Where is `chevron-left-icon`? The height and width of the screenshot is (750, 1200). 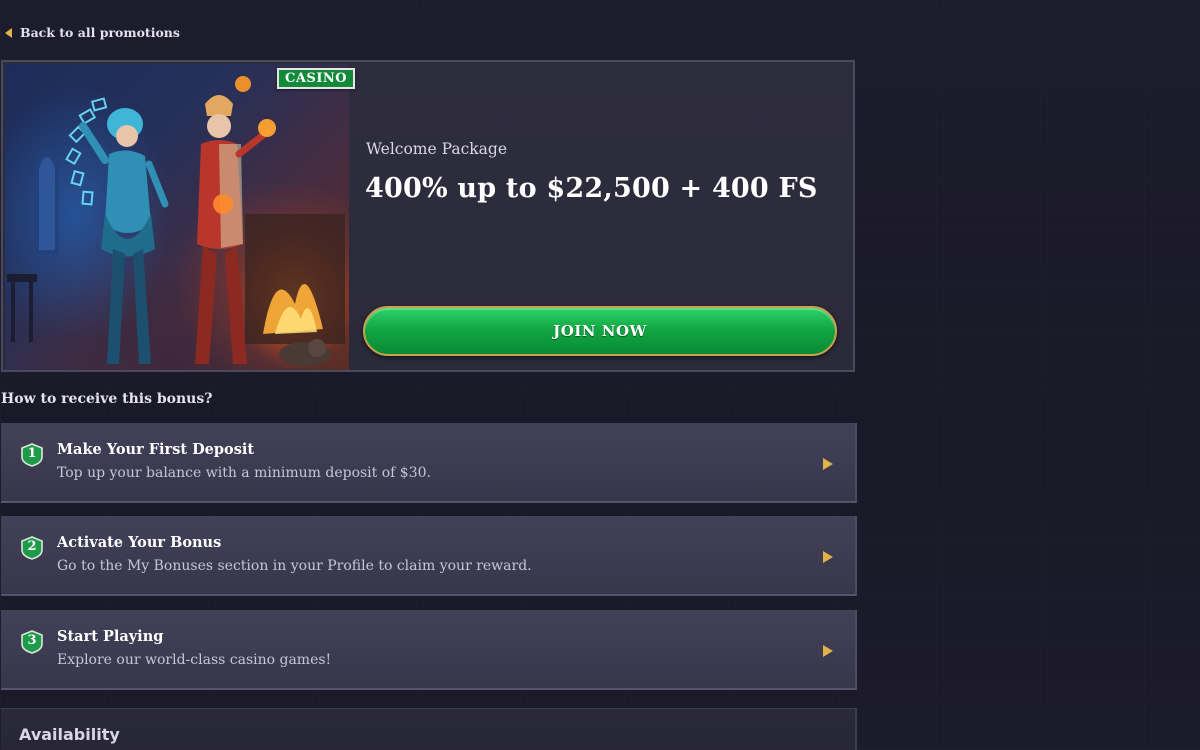
chevron-left-icon is located at coordinates (8, 32).